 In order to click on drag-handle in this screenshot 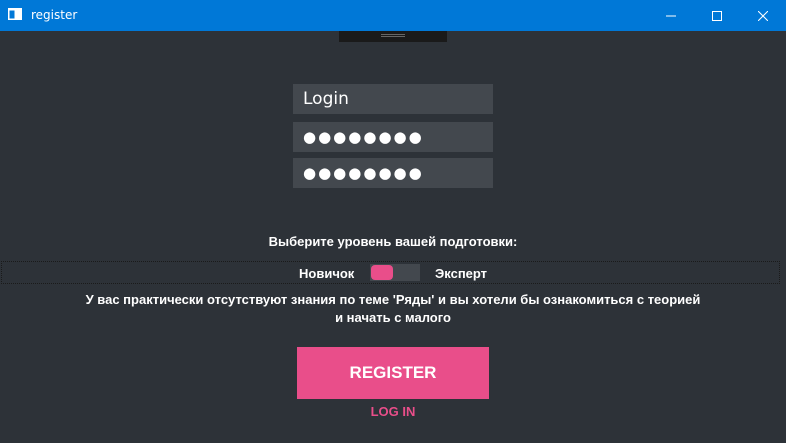, I will do `click(393, 36)`.